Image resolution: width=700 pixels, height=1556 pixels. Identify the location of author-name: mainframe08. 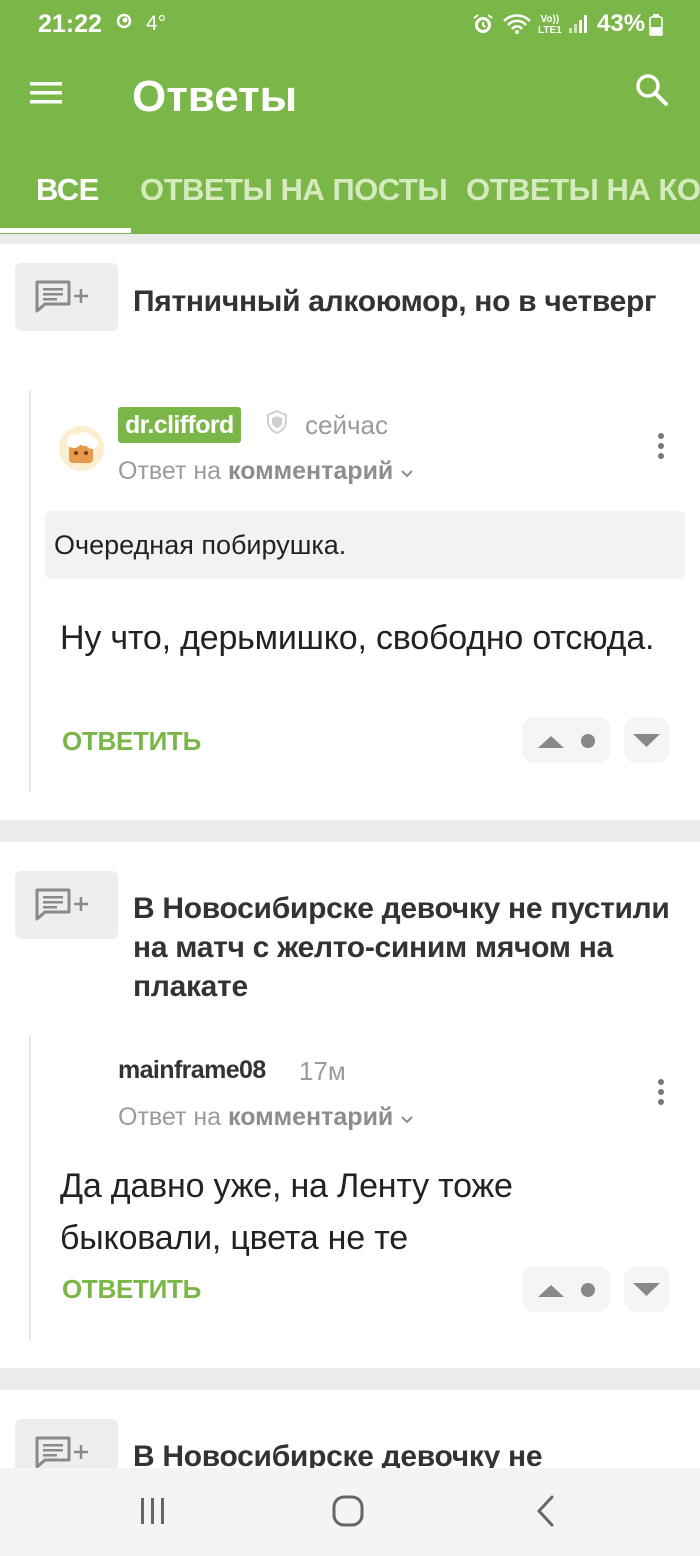
(192, 1070).